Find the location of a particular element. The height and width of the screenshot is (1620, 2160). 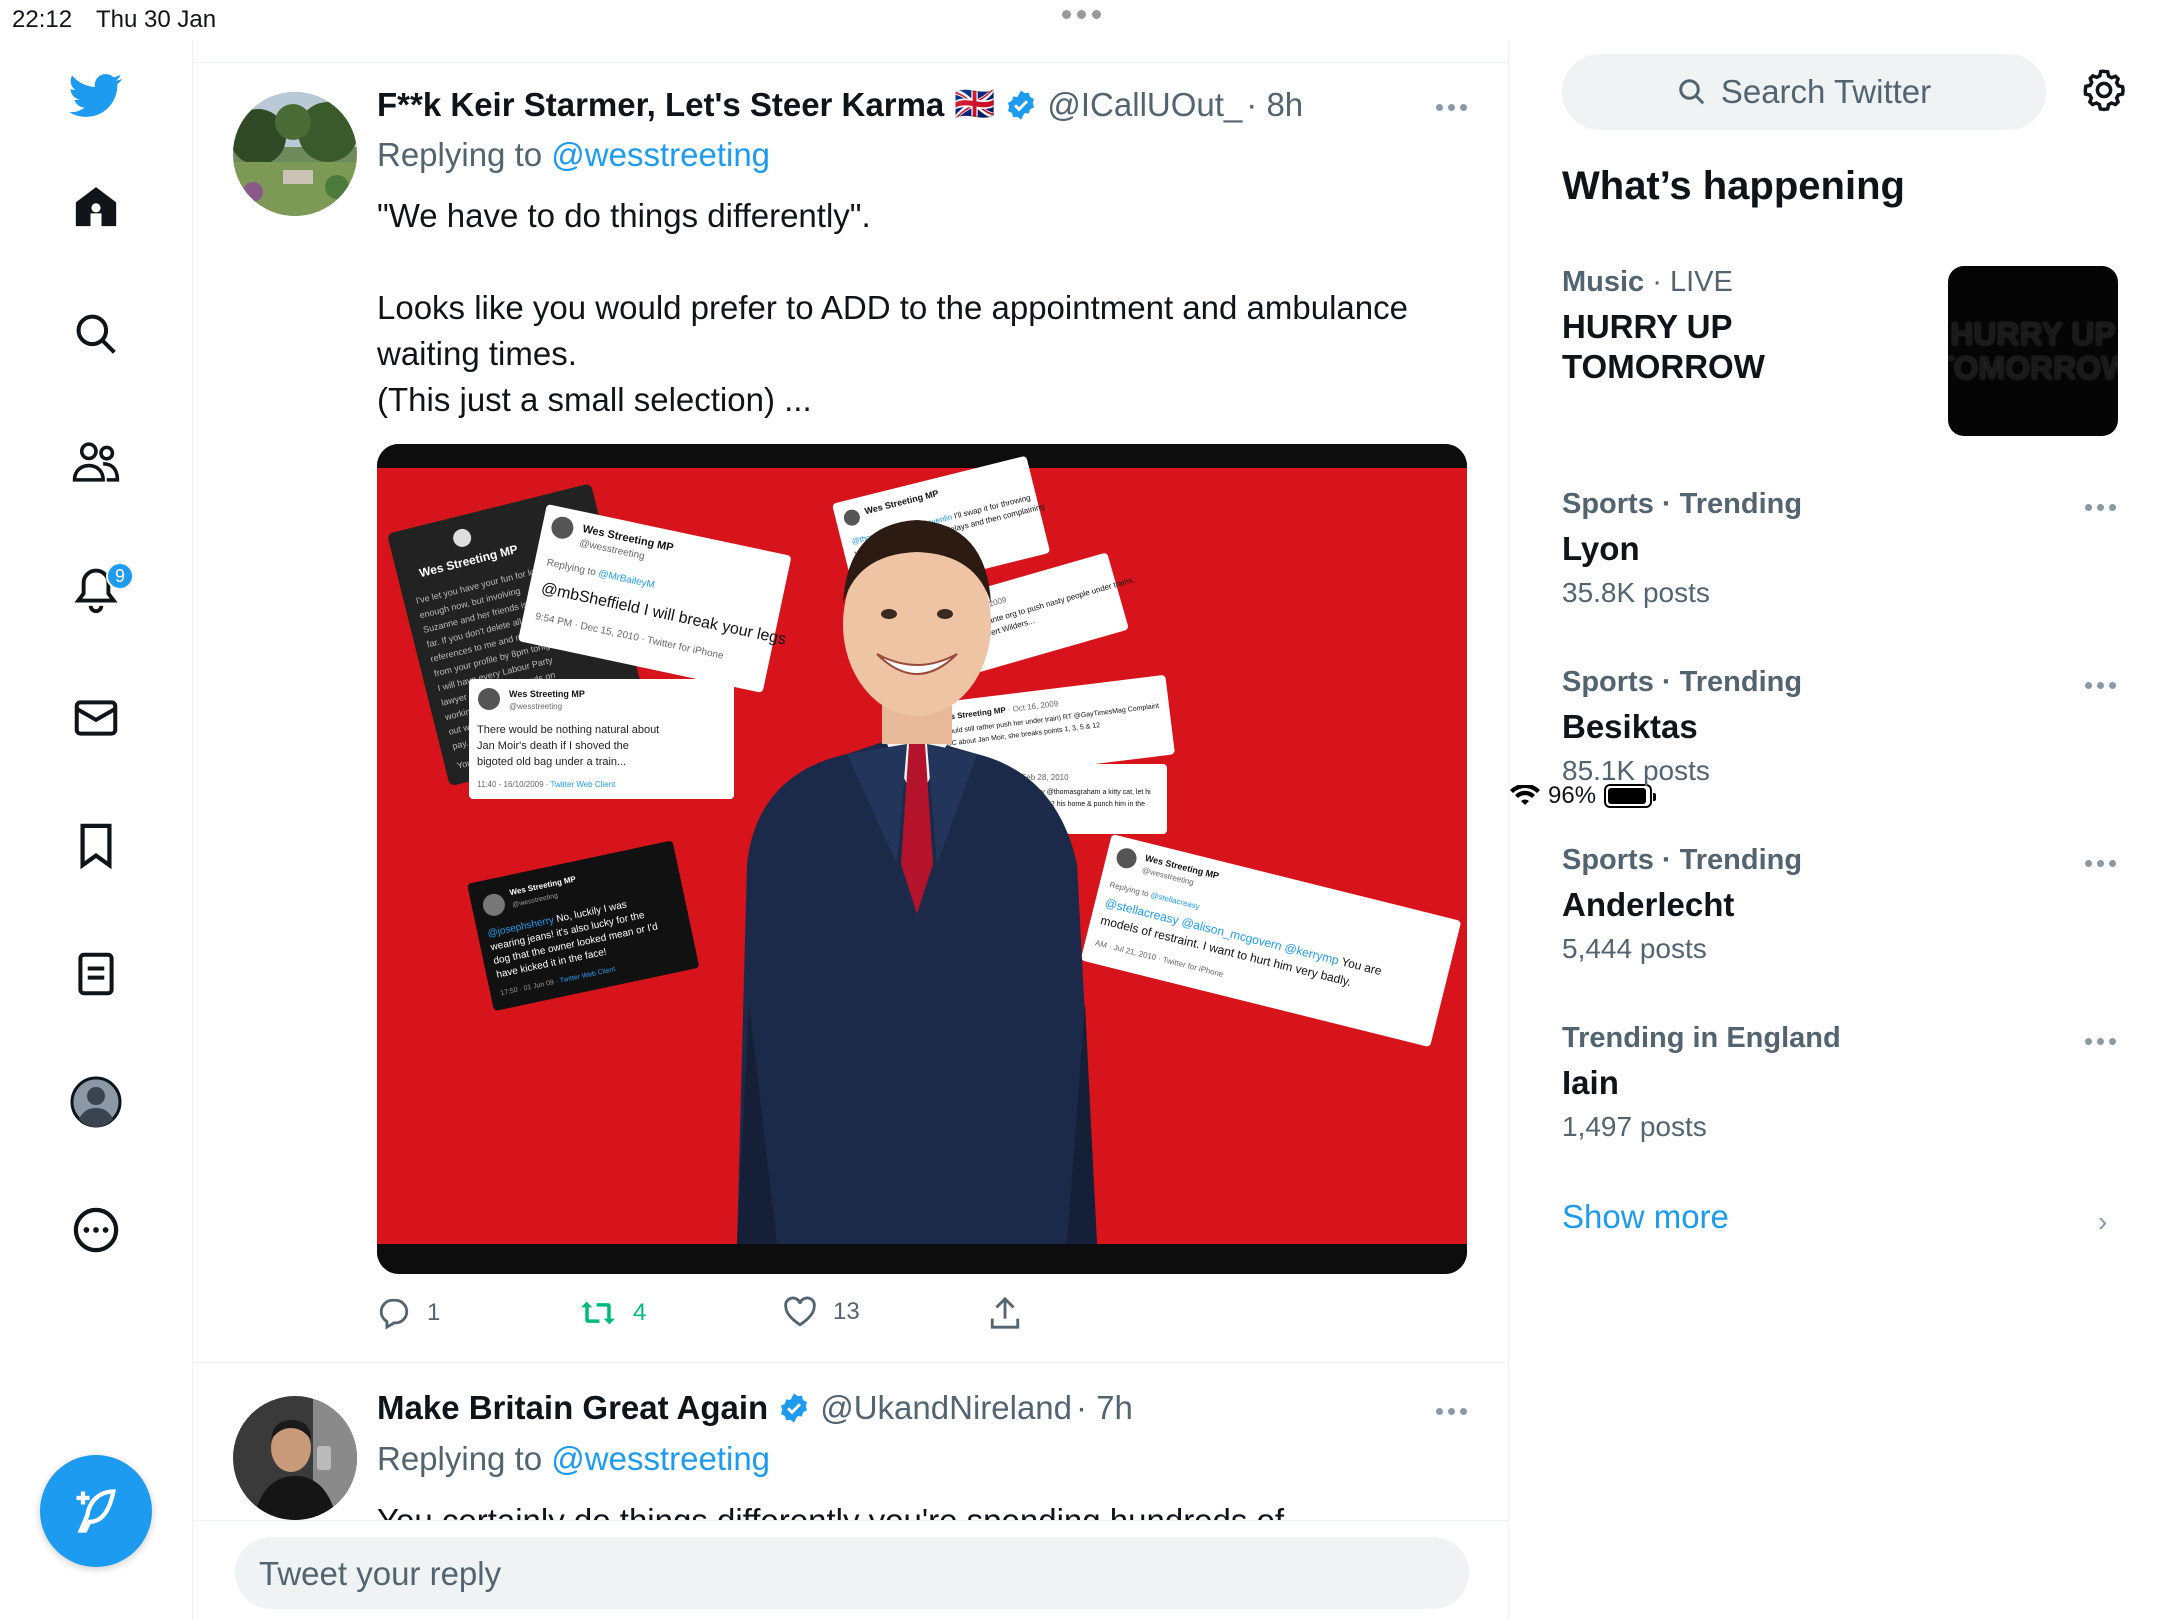

nav-notifications: 9 is located at coordinates (99, 590).